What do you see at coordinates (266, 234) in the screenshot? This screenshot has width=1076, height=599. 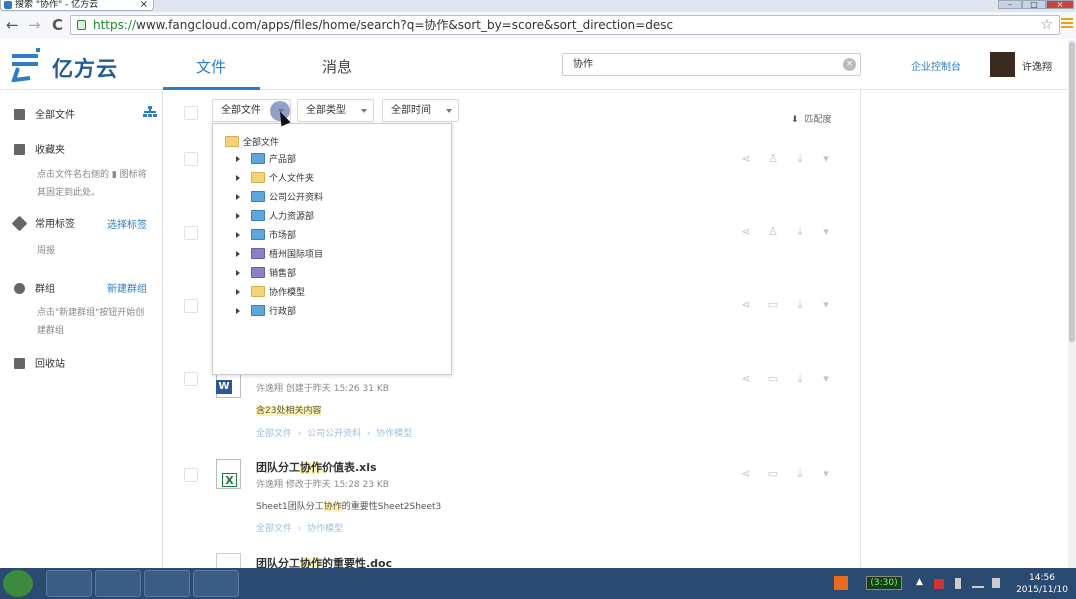 I see `tree-node: 市场部` at bounding box center [266, 234].